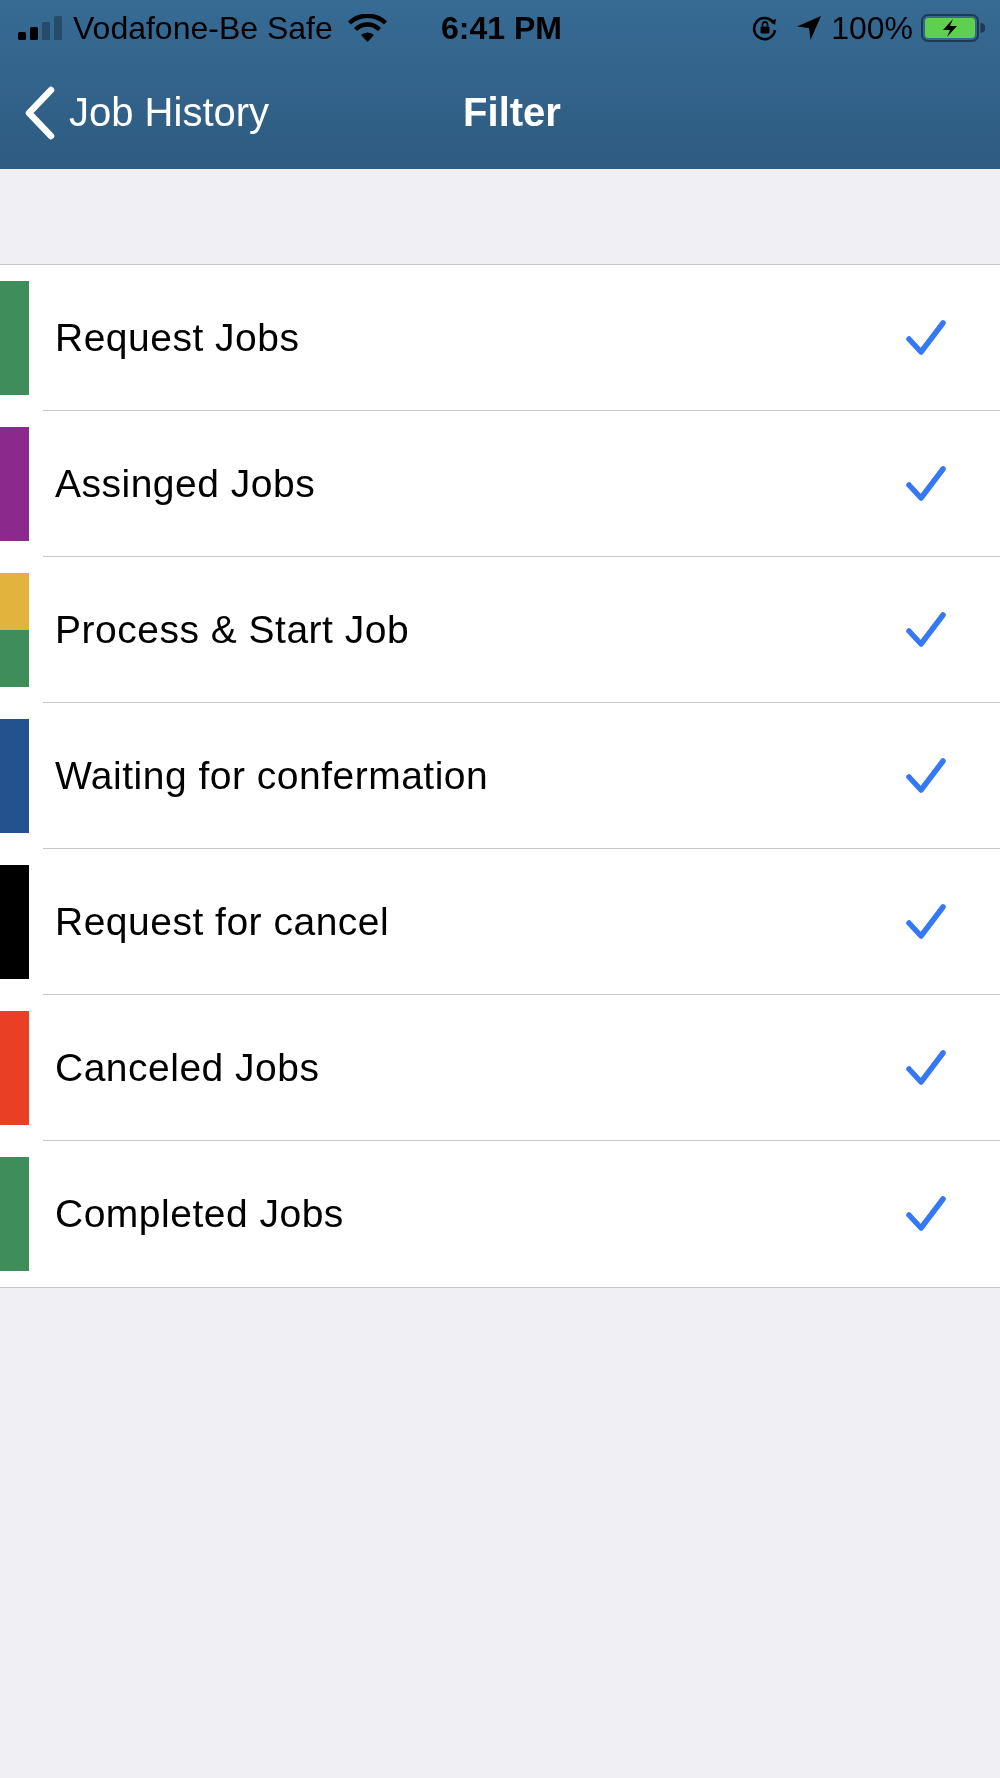 The width and height of the screenshot is (1000, 1778). What do you see at coordinates (953, 28) in the screenshot?
I see `battery-charging-icon` at bounding box center [953, 28].